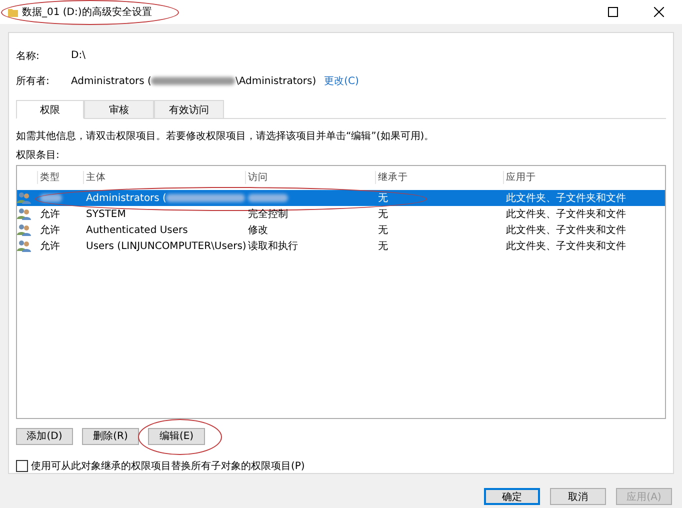 The height and width of the screenshot is (508, 682). I want to click on instructions-text: 如需其他信息，请双击权限项目。若要修改权限项目，请选择该项目并单击“编辑”(如果可用)。, so click(226, 137).